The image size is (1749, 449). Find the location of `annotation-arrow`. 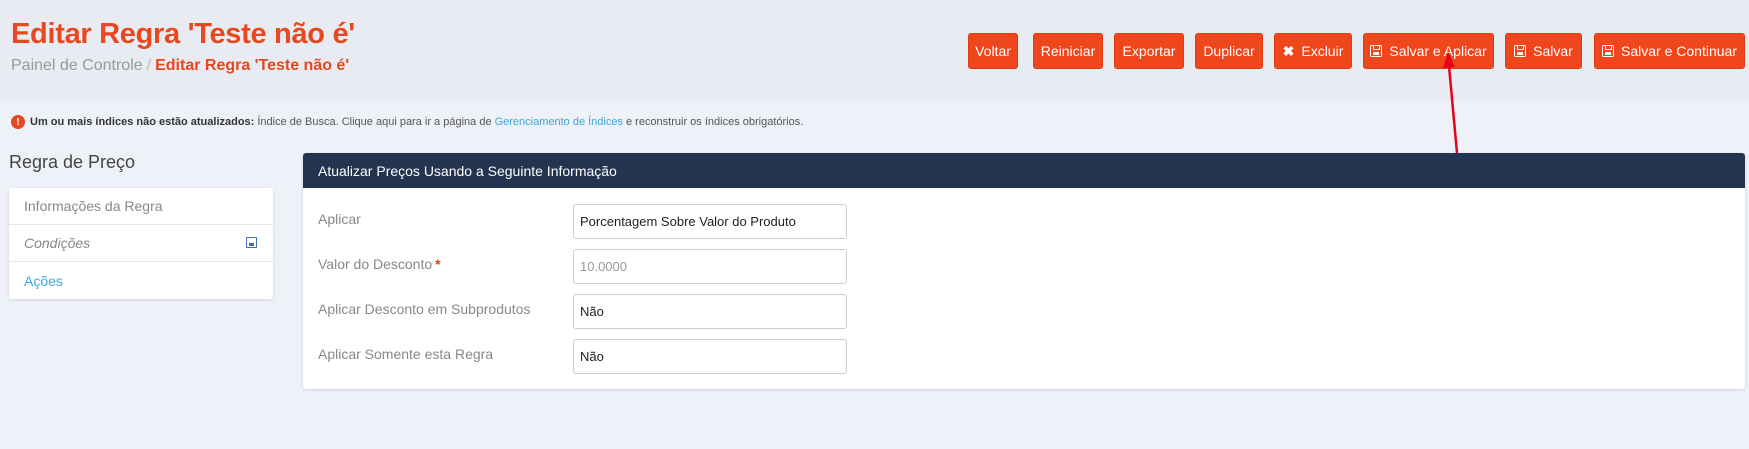

annotation-arrow is located at coordinates (1451, 103).